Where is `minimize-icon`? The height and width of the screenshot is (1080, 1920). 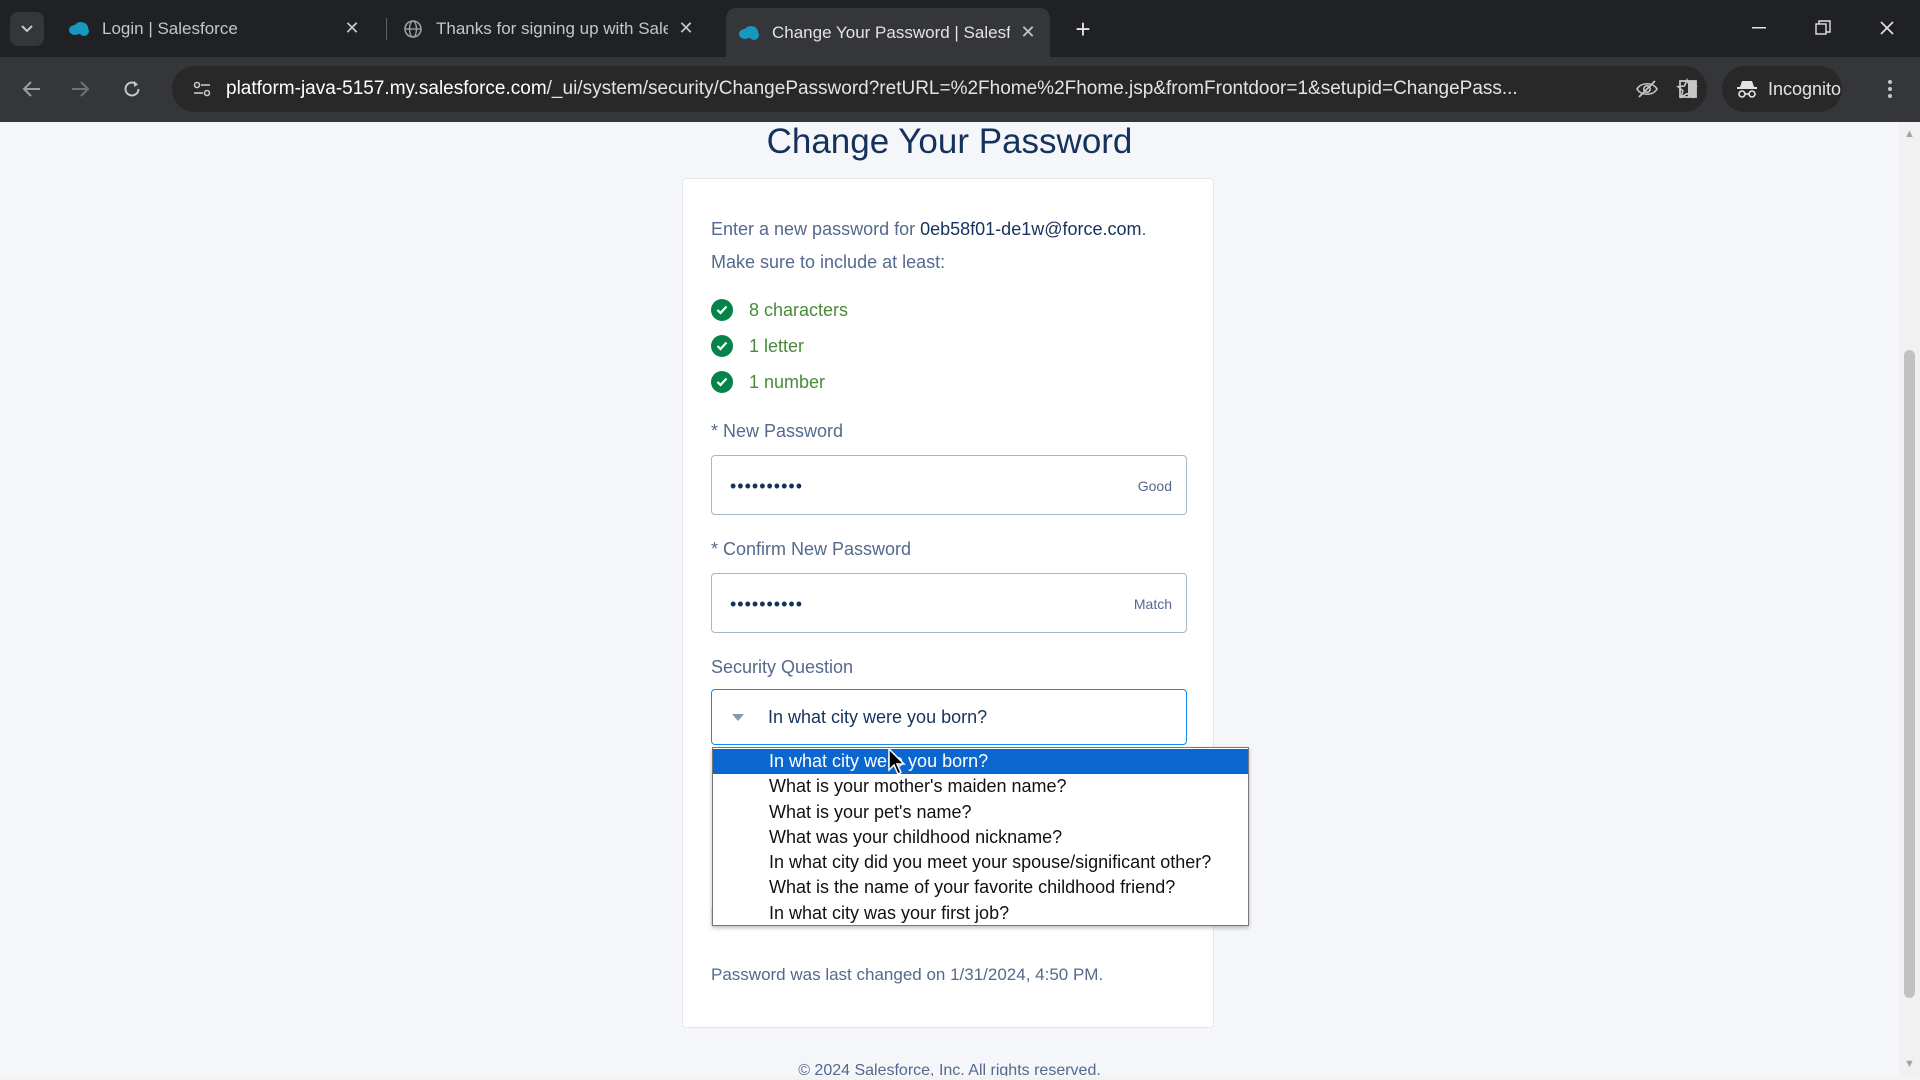
minimize-icon is located at coordinates (1759, 28).